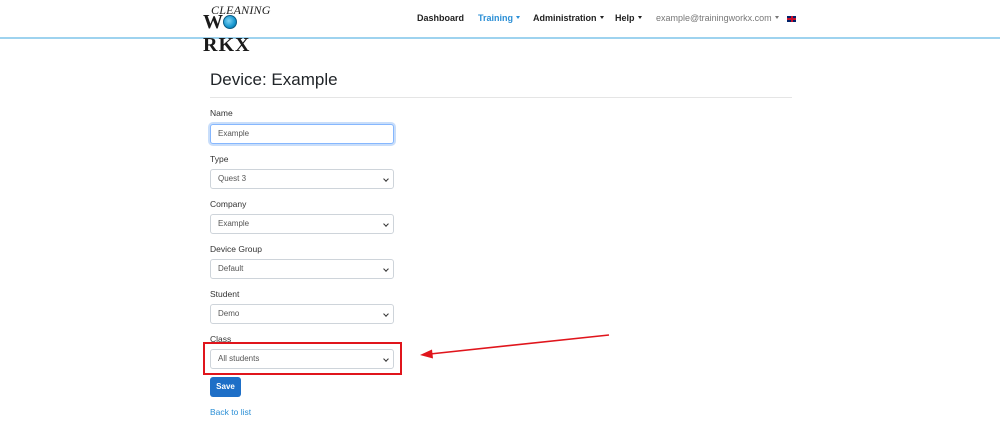  Describe the element at coordinates (302, 358) in the screenshot. I see `annotation-highlight-box` at that location.